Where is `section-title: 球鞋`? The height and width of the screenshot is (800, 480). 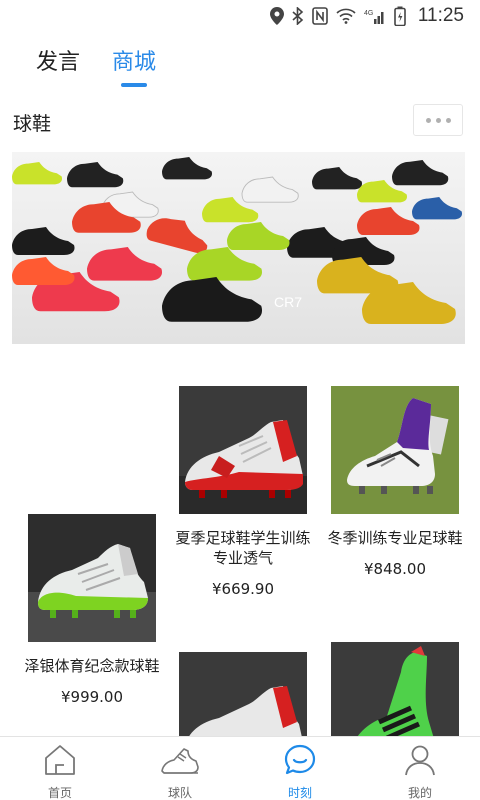
section-title: 球鞋 is located at coordinates (32, 124).